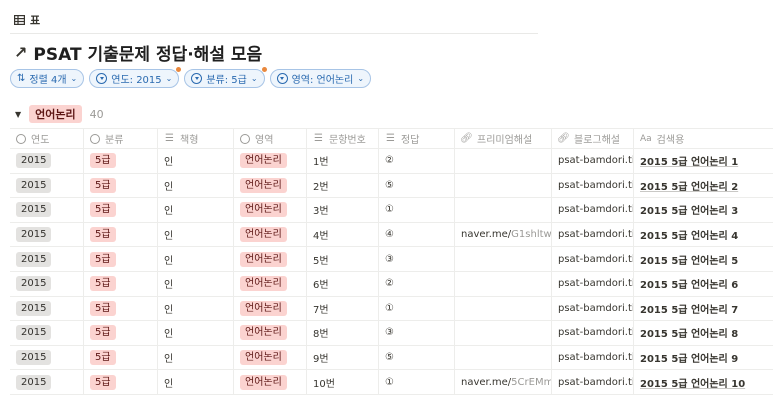  I want to click on cell-answer: ②, so click(417, 161).